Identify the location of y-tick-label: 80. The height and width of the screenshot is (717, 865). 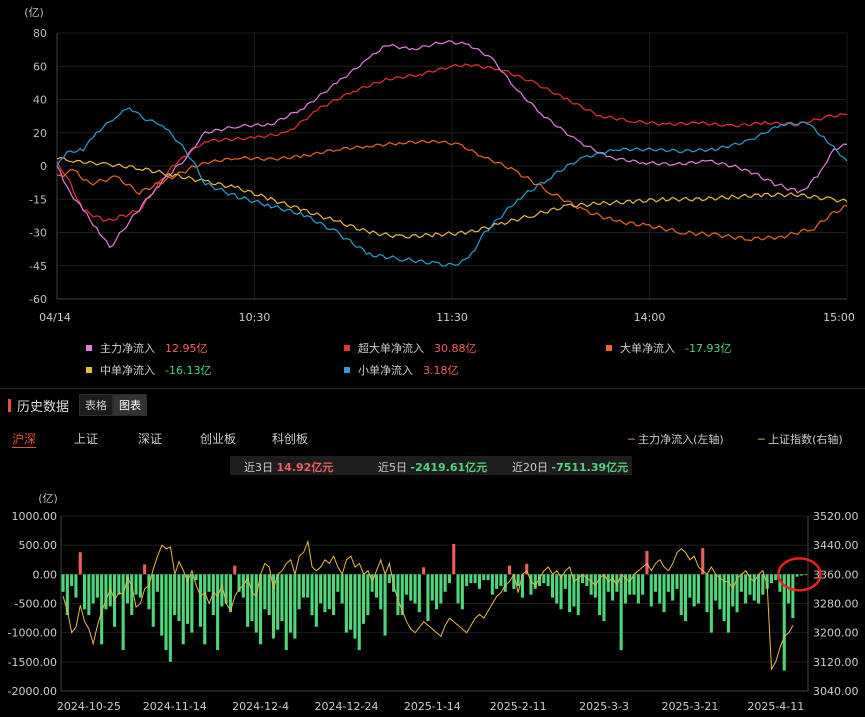
(40, 33).